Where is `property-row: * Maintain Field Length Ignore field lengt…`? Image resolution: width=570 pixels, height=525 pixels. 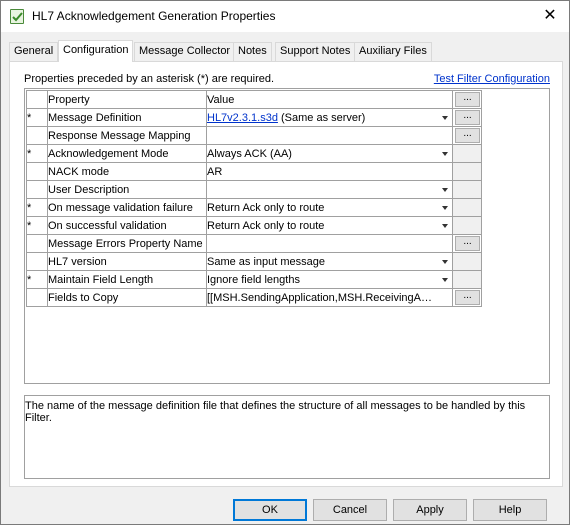
property-row: * Maintain Field Length Ignore field lengt… is located at coordinates (254, 279).